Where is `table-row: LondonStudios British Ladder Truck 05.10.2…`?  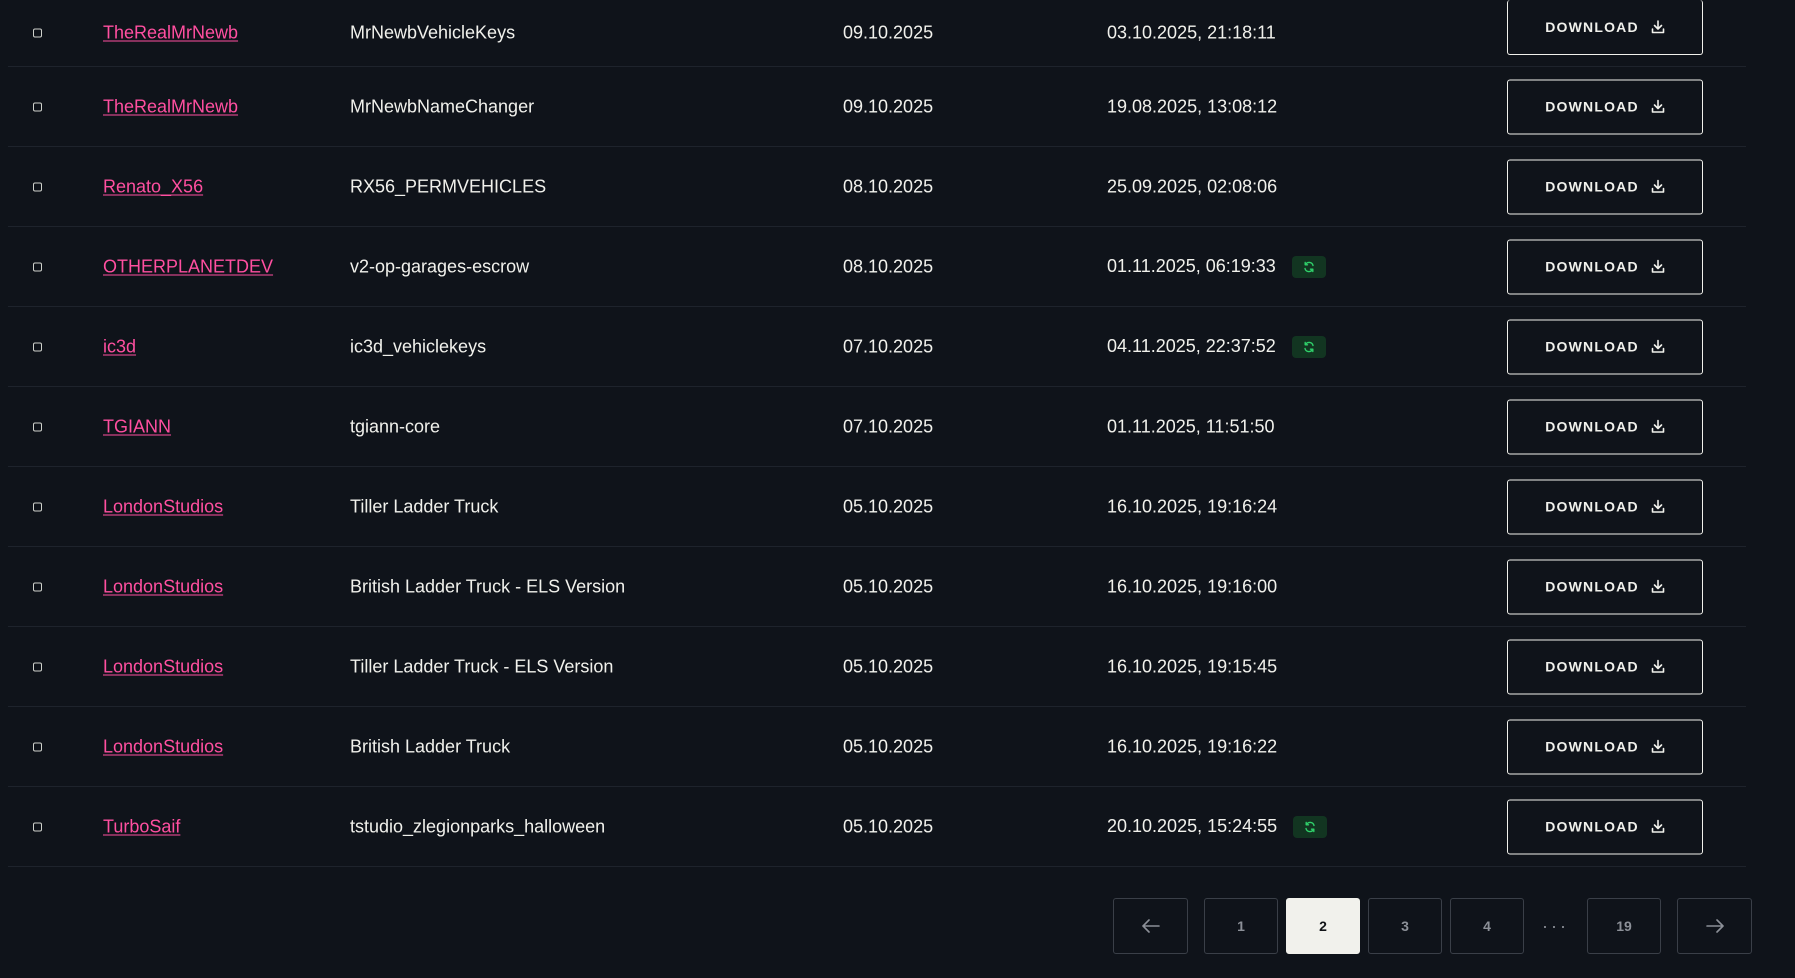
table-row: LondonStudios British Ladder Truck 05.10.2… is located at coordinates (877, 747).